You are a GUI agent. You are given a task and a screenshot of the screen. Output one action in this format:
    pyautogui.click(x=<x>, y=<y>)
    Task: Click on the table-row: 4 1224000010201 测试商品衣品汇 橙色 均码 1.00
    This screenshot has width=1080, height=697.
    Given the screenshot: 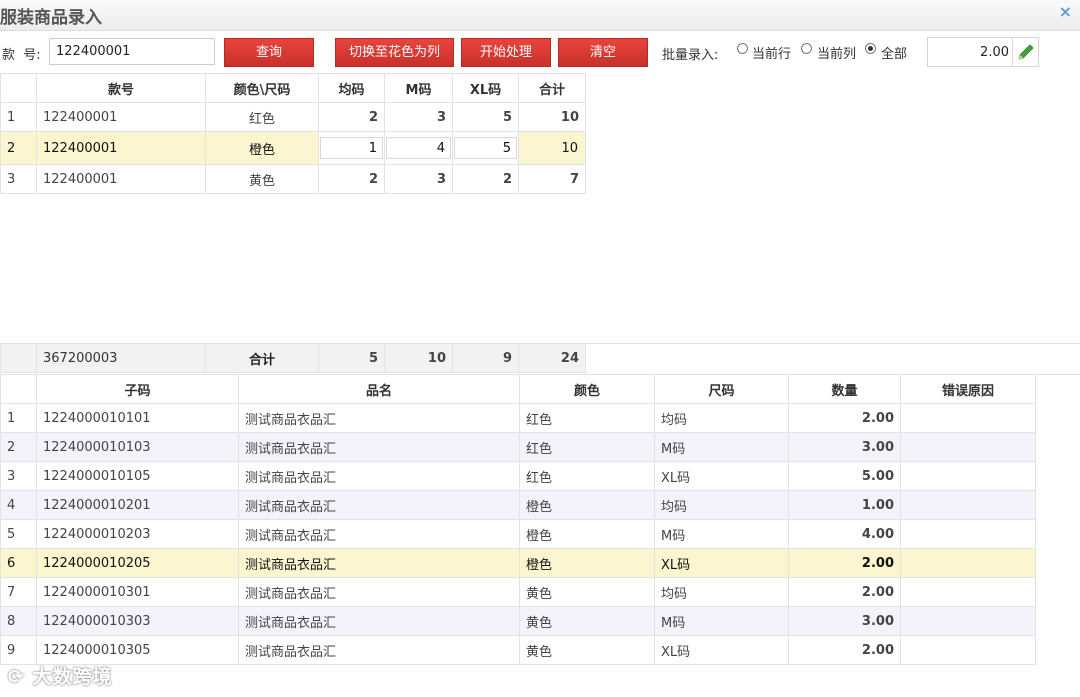 What is the action you would take?
    pyautogui.click(x=518, y=505)
    